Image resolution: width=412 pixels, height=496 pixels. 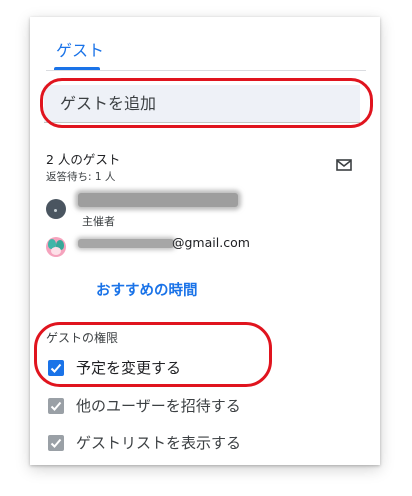 What do you see at coordinates (159, 443) in the screenshot?
I see `see-guest-list-label: ゲストリストを表示する` at bounding box center [159, 443].